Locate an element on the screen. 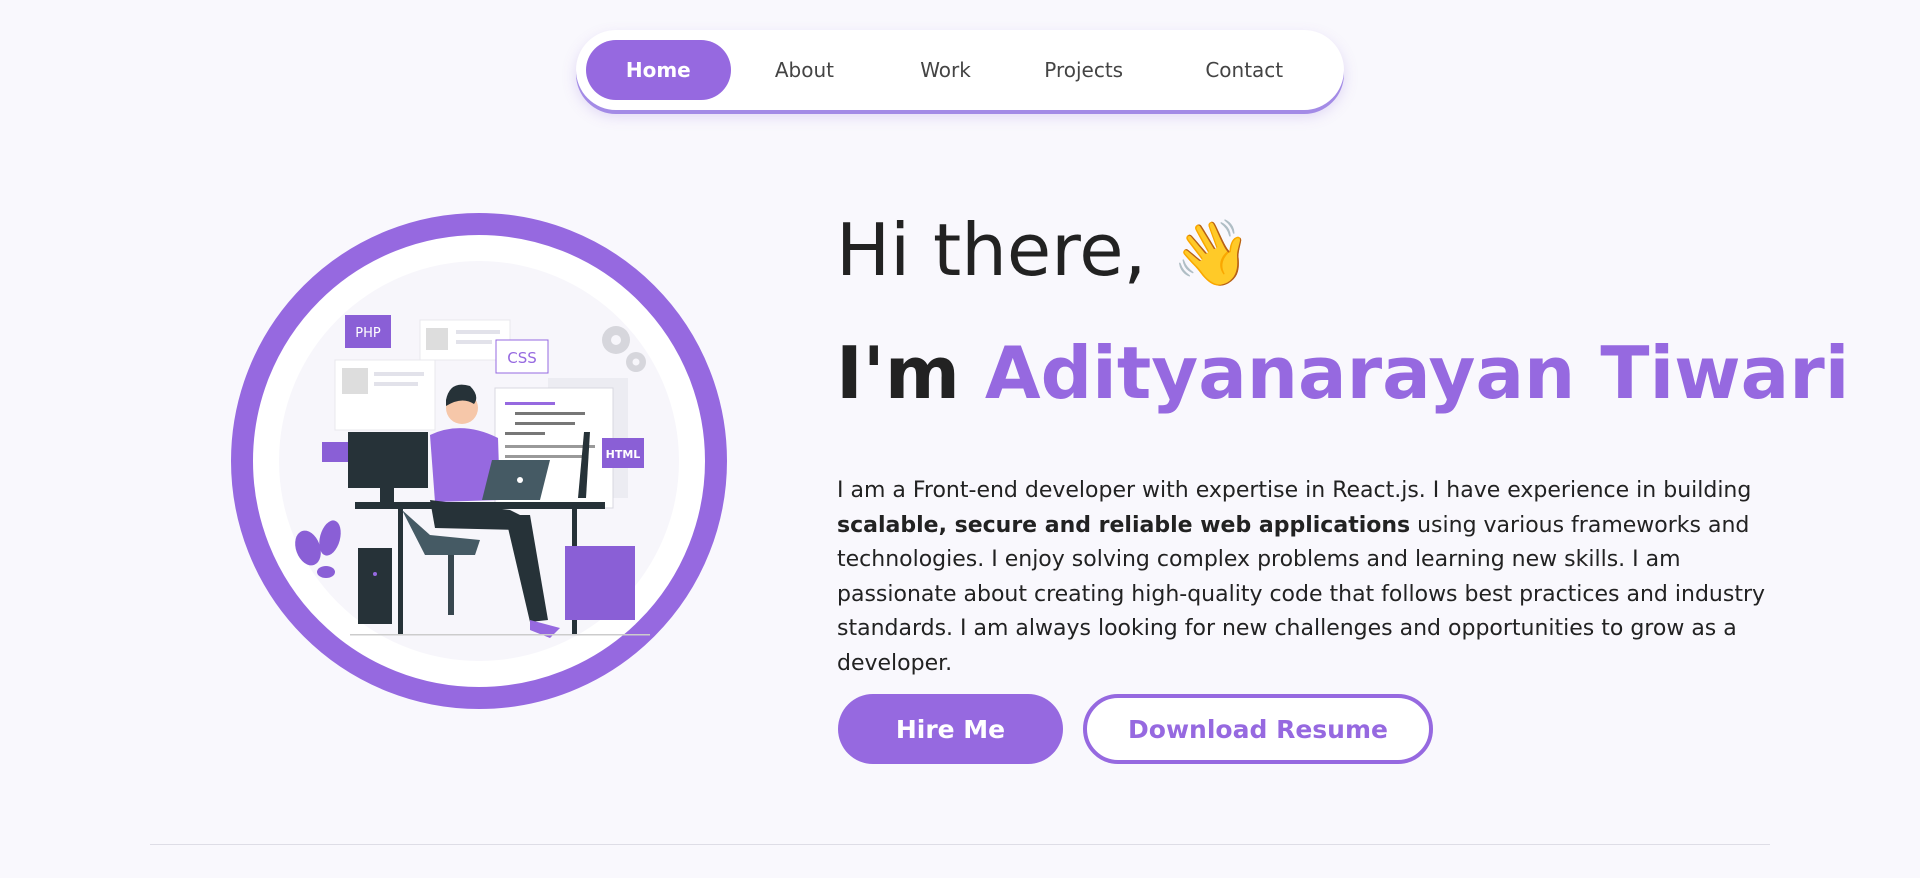 Image resolution: width=1920 pixels, height=878 pixels. svg-text: PHP is located at coordinates (368, 333).